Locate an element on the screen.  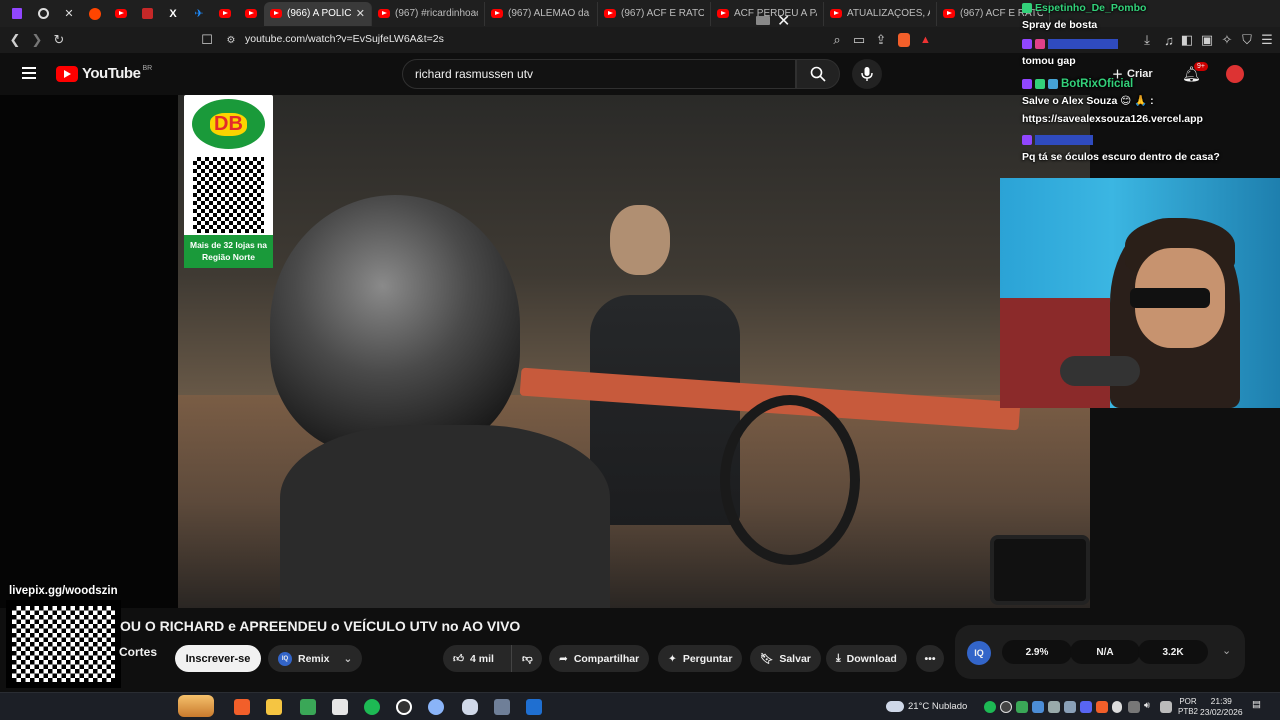
tray-brave-icon is located at coordinates (1102, 707).